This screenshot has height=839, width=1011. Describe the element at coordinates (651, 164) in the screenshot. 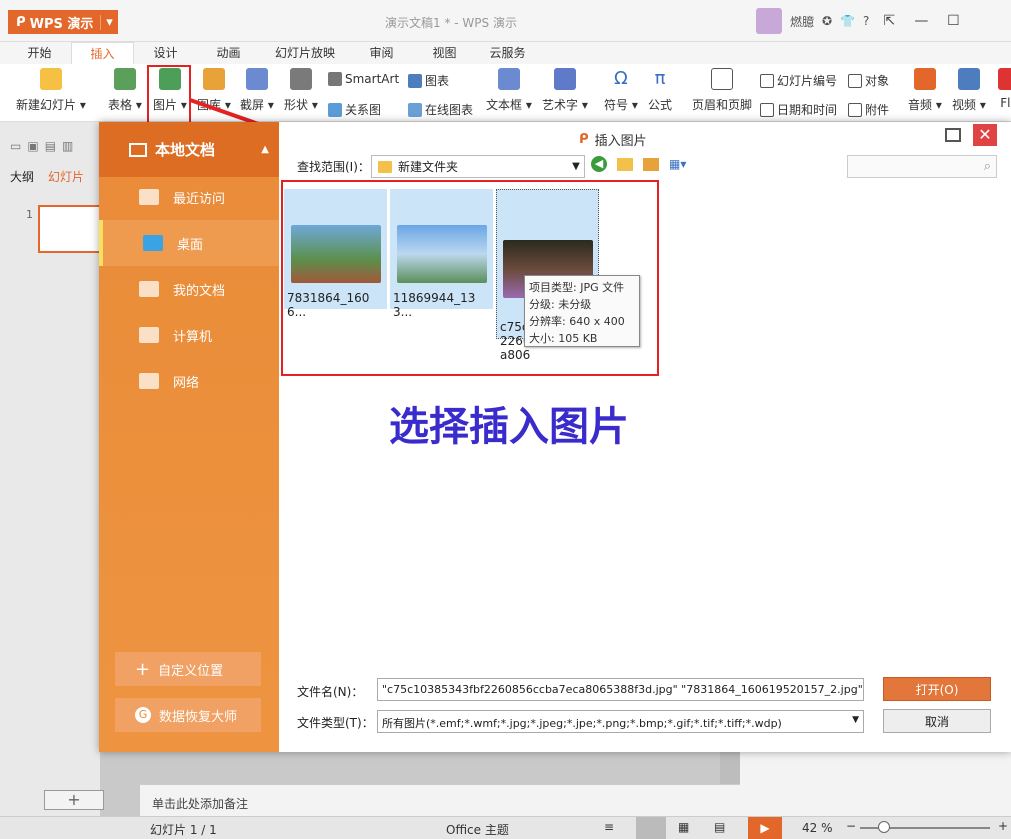

I see `new-folder-icon` at that location.